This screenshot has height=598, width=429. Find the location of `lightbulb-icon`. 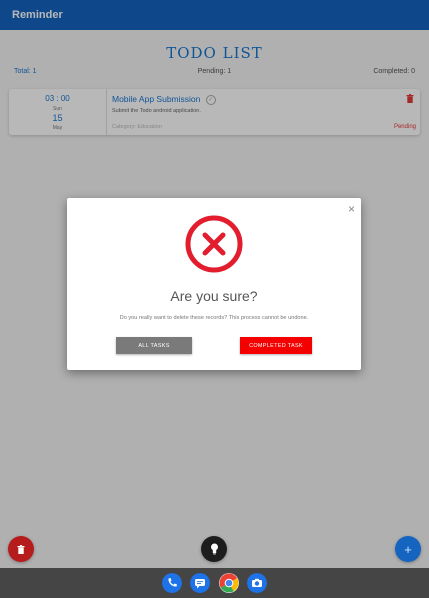

lightbulb-icon is located at coordinates (214, 549).